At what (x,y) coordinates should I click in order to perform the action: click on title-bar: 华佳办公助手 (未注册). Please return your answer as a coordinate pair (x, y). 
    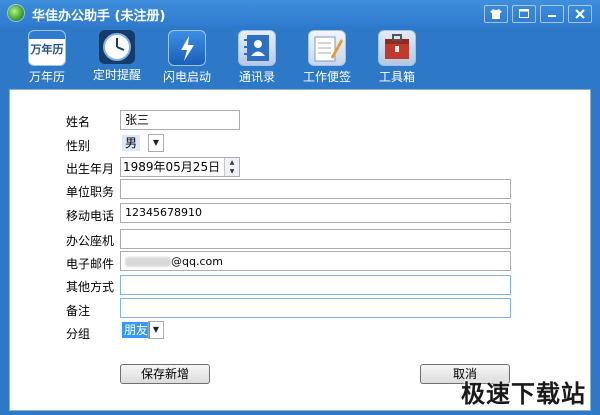
    Looking at the image, I should click on (300, 13).